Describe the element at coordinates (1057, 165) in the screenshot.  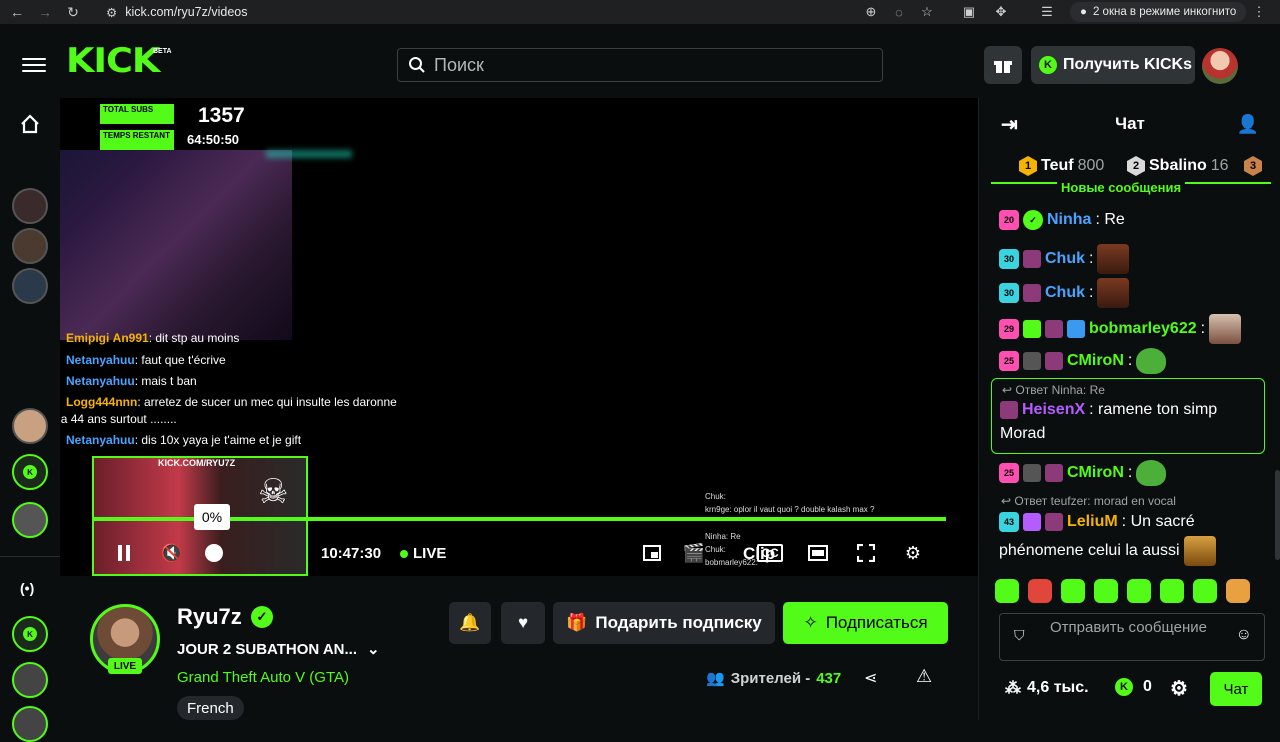
I see `leaderboard-user: Teuf` at that location.